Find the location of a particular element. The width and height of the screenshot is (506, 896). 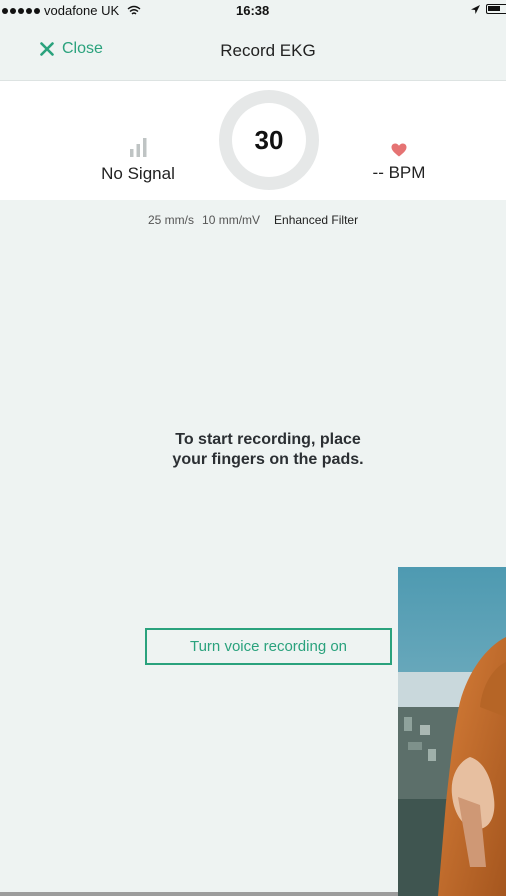

signal-bars-icon is located at coordinates (138, 147).